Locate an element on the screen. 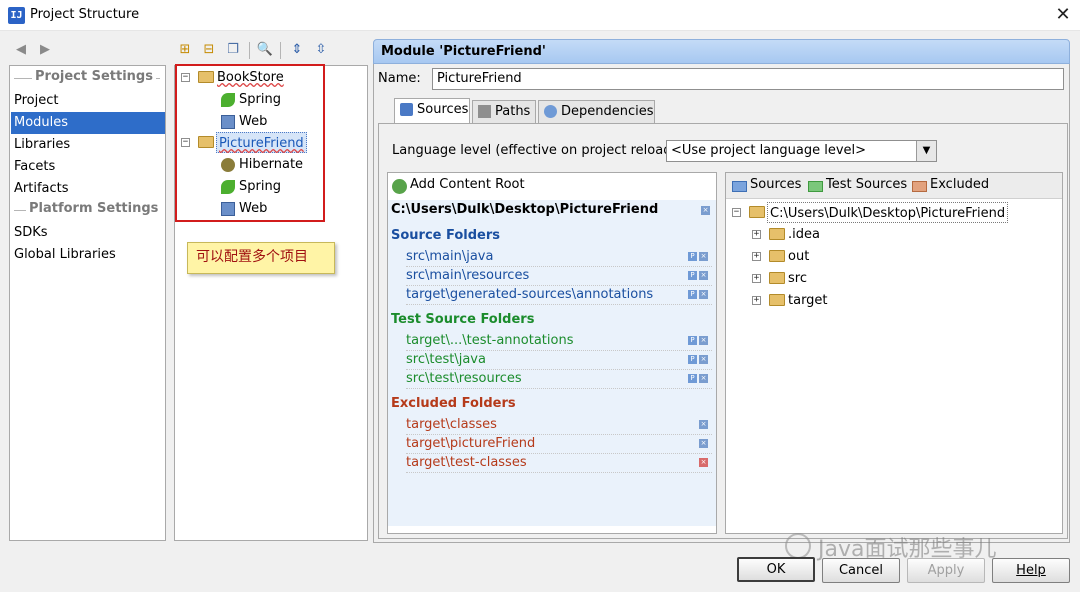 Image resolution: width=1080 pixels, height=592 pixels. window-title: Project Structure is located at coordinates (85, 14).